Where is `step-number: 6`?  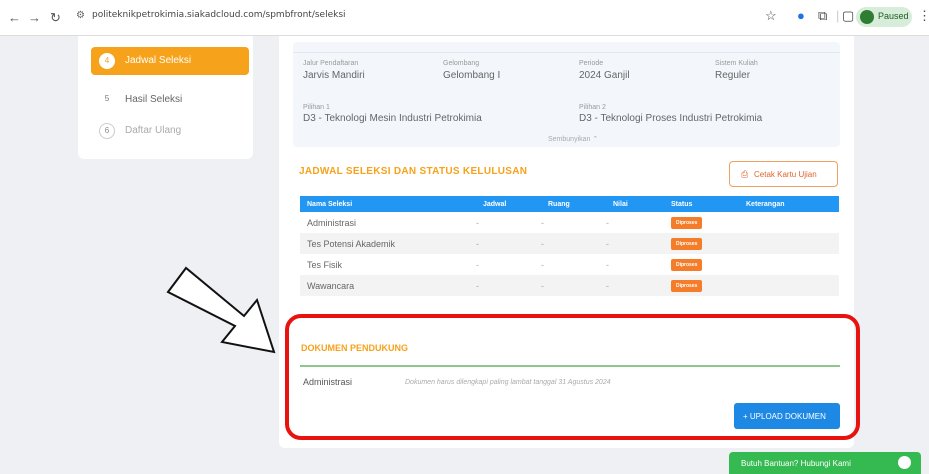 step-number: 6 is located at coordinates (107, 131).